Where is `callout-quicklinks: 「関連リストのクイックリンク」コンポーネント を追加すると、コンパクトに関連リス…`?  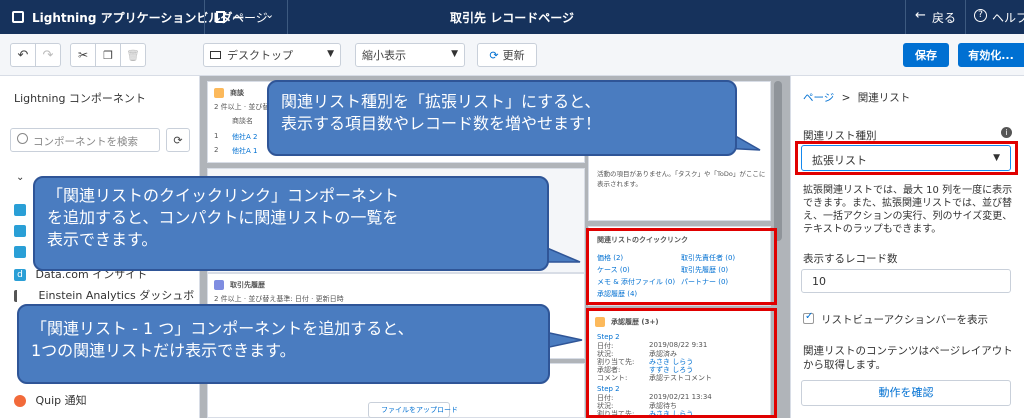 callout-quicklinks: 「関連リストのクイックリンク」コンポーネント を追加すると、コンパクトに関連リス… is located at coordinates (291, 223).